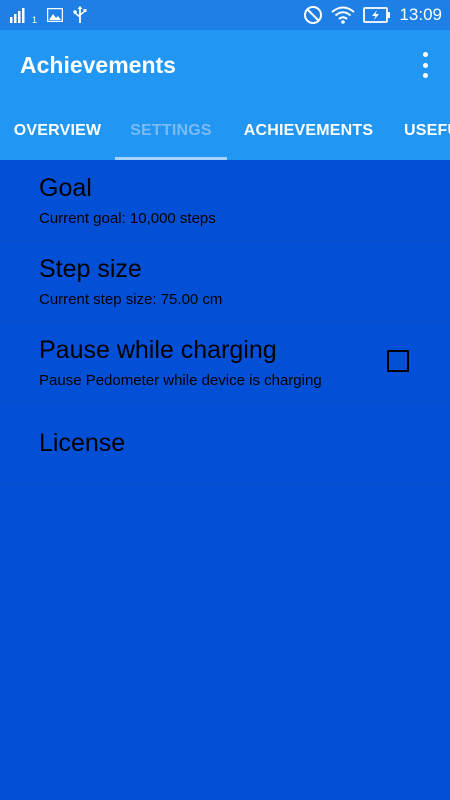 The height and width of the screenshot is (800, 450). Describe the element at coordinates (308, 132) in the screenshot. I see `tab-achievements: ACHIEVEMENTS` at that location.